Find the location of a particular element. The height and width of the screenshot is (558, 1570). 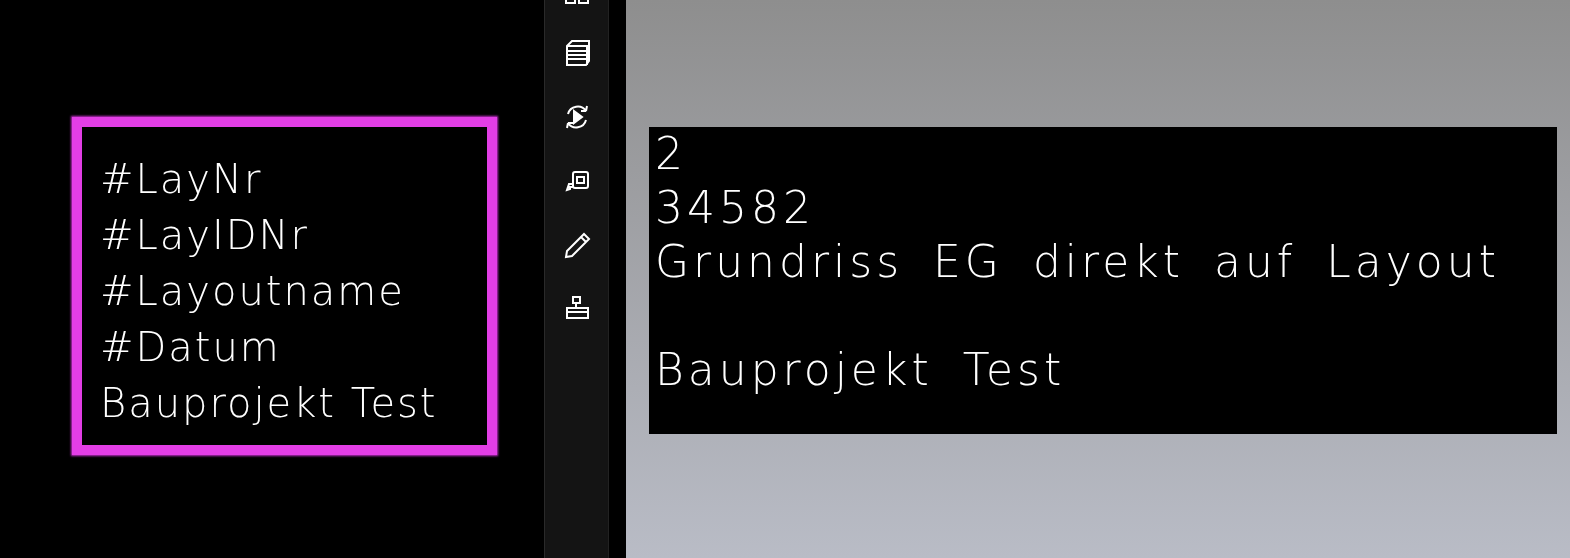

layout-text: Bauprojekt Test is located at coordinates (861, 370).